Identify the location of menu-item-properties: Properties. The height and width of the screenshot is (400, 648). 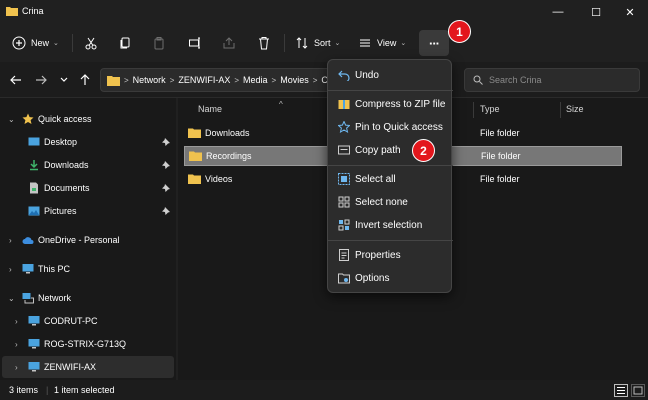
(390, 255).